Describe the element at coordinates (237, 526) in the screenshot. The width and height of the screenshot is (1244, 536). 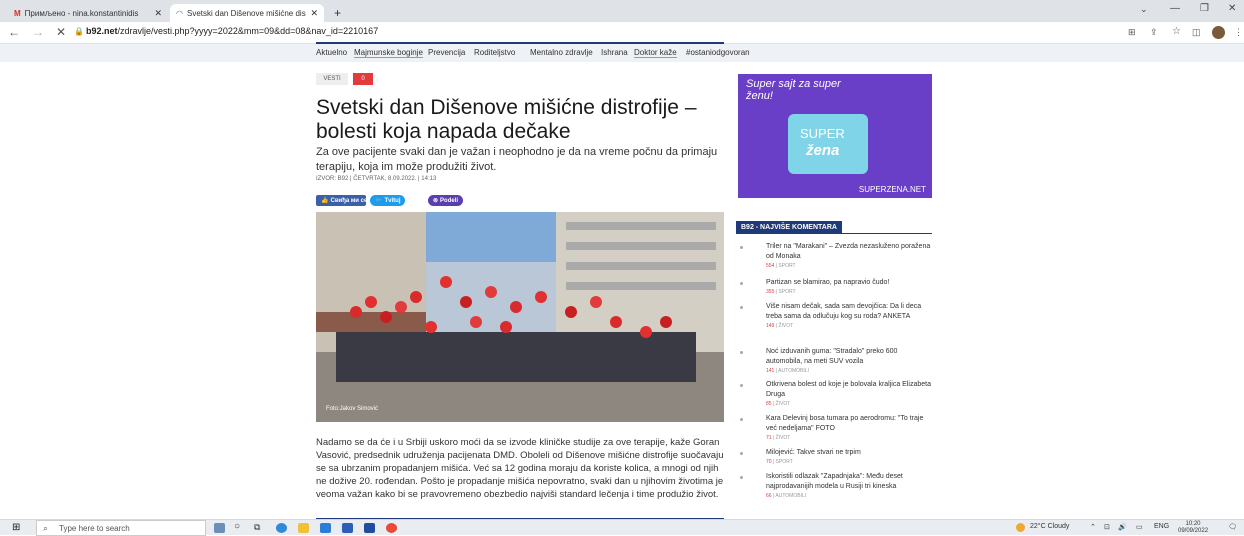
I see `cortana-icon: ○` at that location.